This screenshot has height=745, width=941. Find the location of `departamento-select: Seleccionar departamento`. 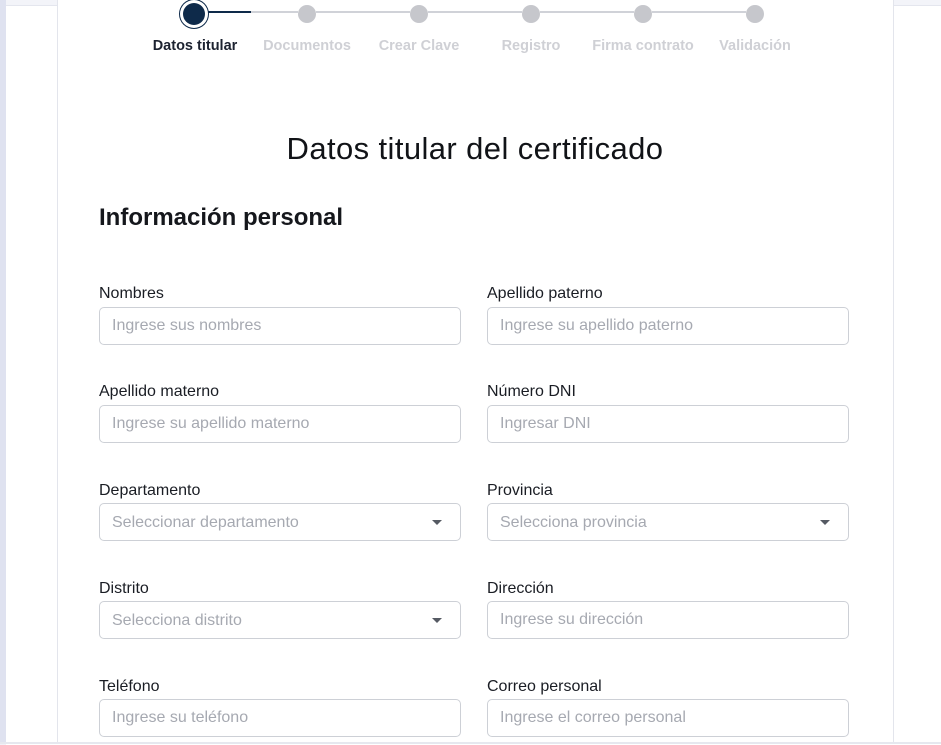

departamento-select: Seleccionar departamento is located at coordinates (280, 522).